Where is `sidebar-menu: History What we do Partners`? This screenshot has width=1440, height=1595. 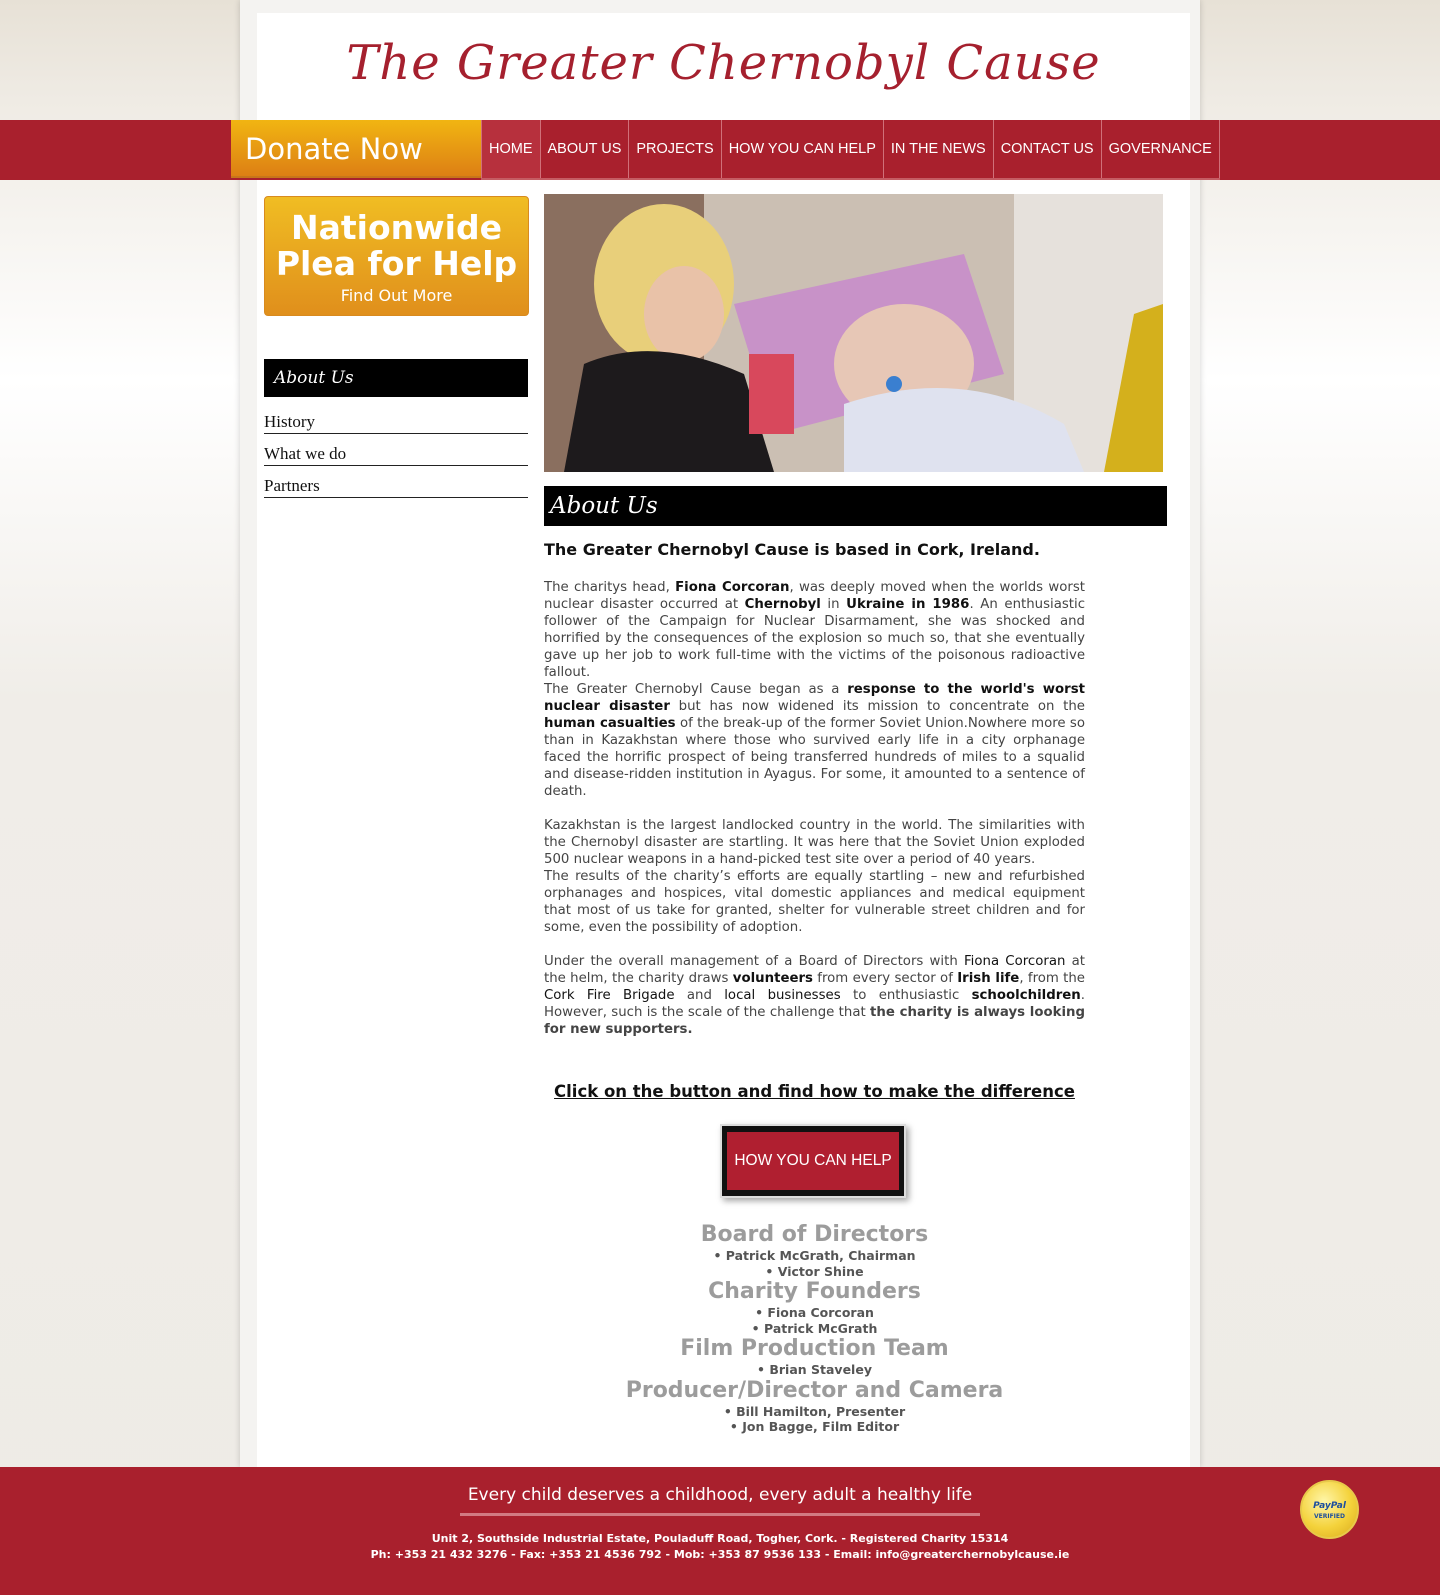
sidebar-menu: History What we do Partners is located at coordinates (396, 460).